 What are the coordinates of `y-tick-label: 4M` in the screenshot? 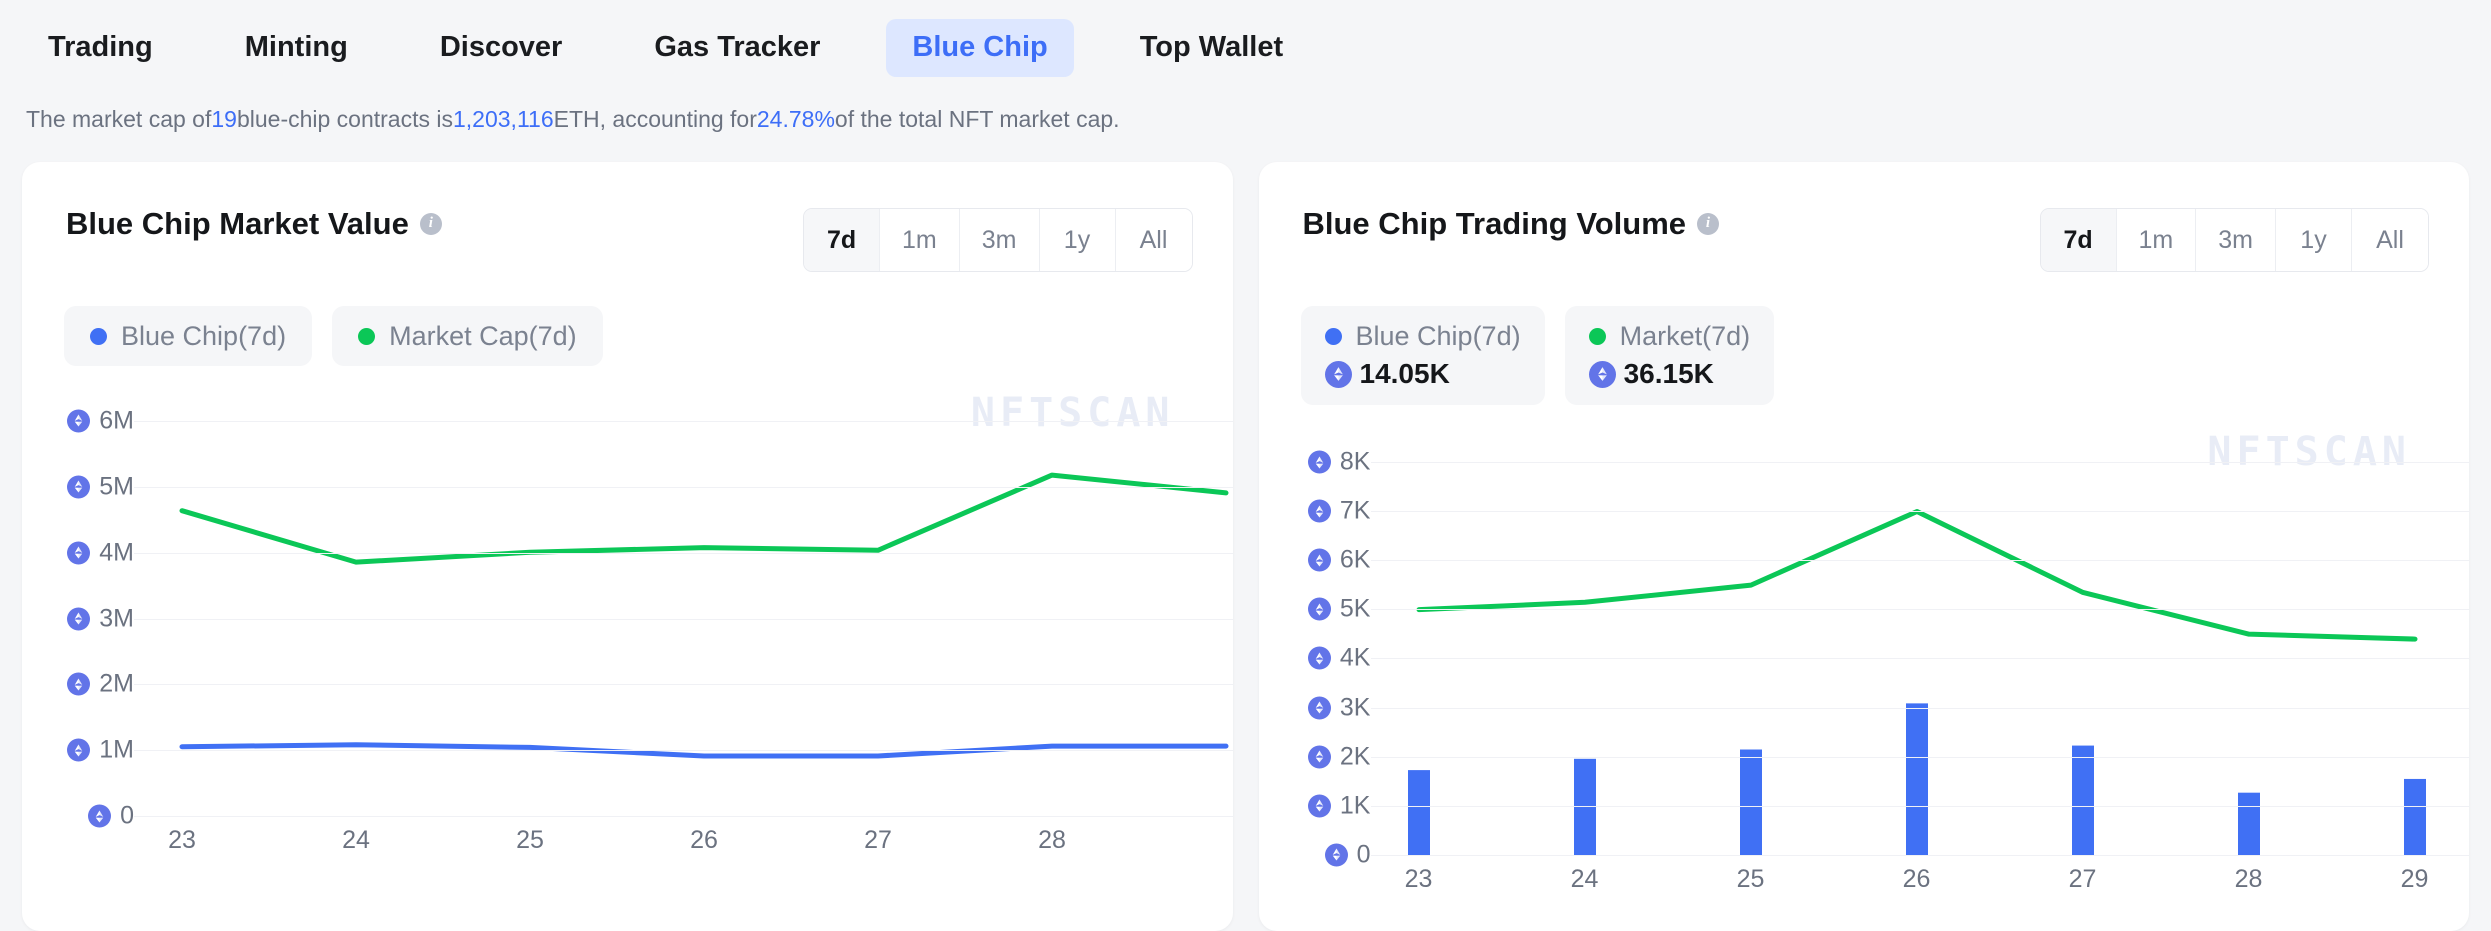 It's located at (100, 552).